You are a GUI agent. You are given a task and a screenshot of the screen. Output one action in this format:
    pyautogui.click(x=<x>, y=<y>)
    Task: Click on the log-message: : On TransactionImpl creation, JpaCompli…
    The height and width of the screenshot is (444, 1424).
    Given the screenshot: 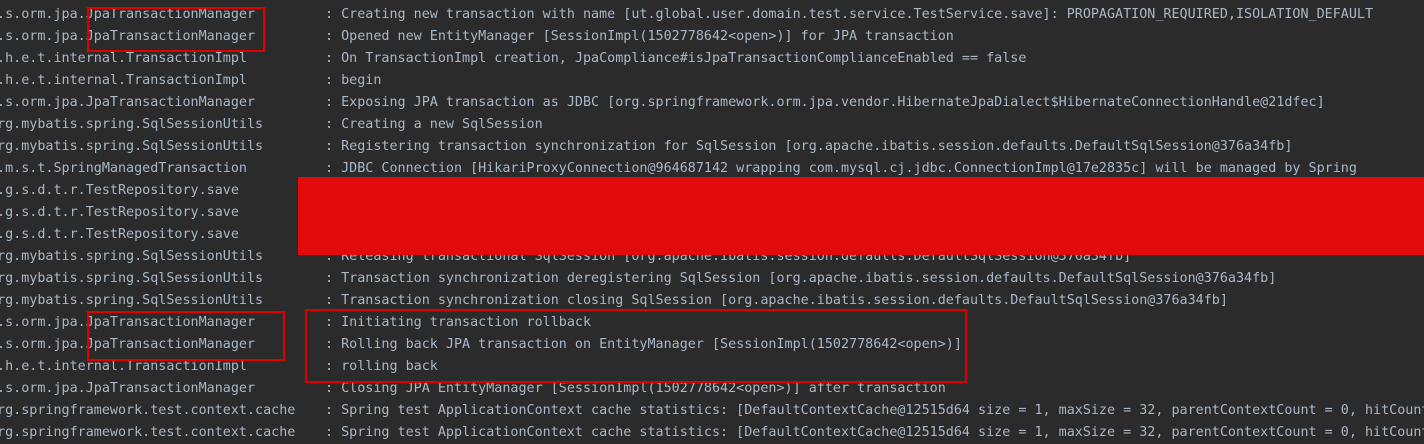 What is the action you would take?
    pyautogui.click(x=676, y=58)
    